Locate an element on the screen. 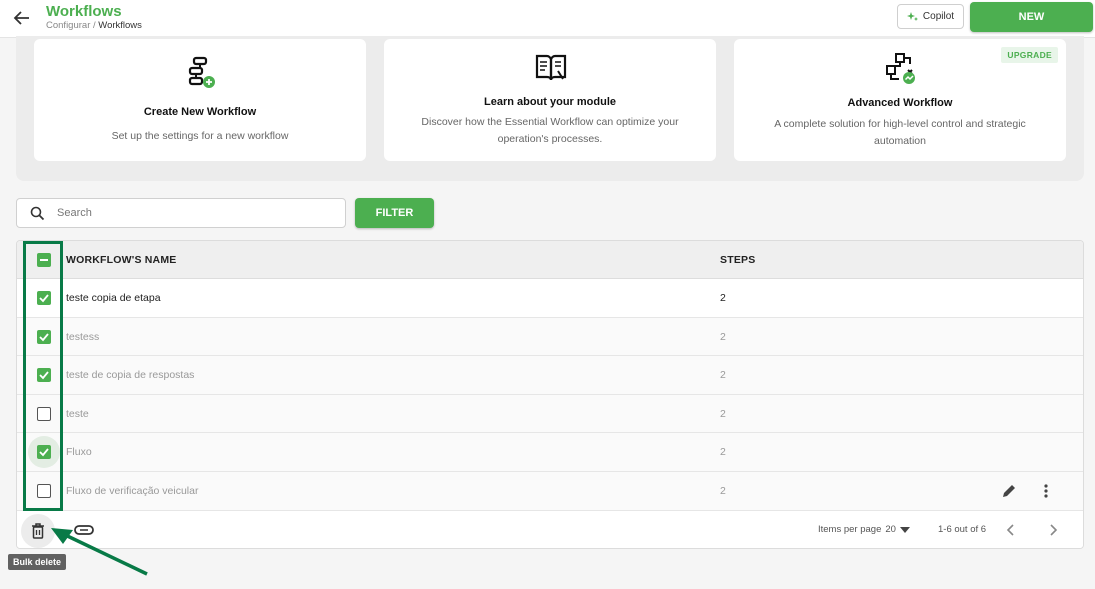  table-row: teste copia de etapa 2 is located at coordinates (550, 298).